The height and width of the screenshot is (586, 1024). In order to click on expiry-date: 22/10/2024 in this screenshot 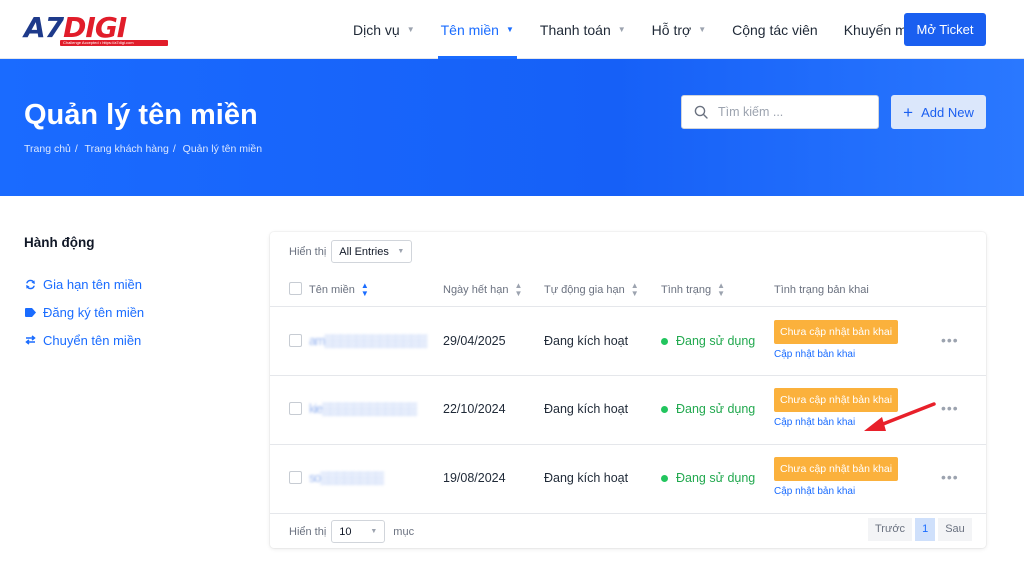, I will do `click(474, 409)`.